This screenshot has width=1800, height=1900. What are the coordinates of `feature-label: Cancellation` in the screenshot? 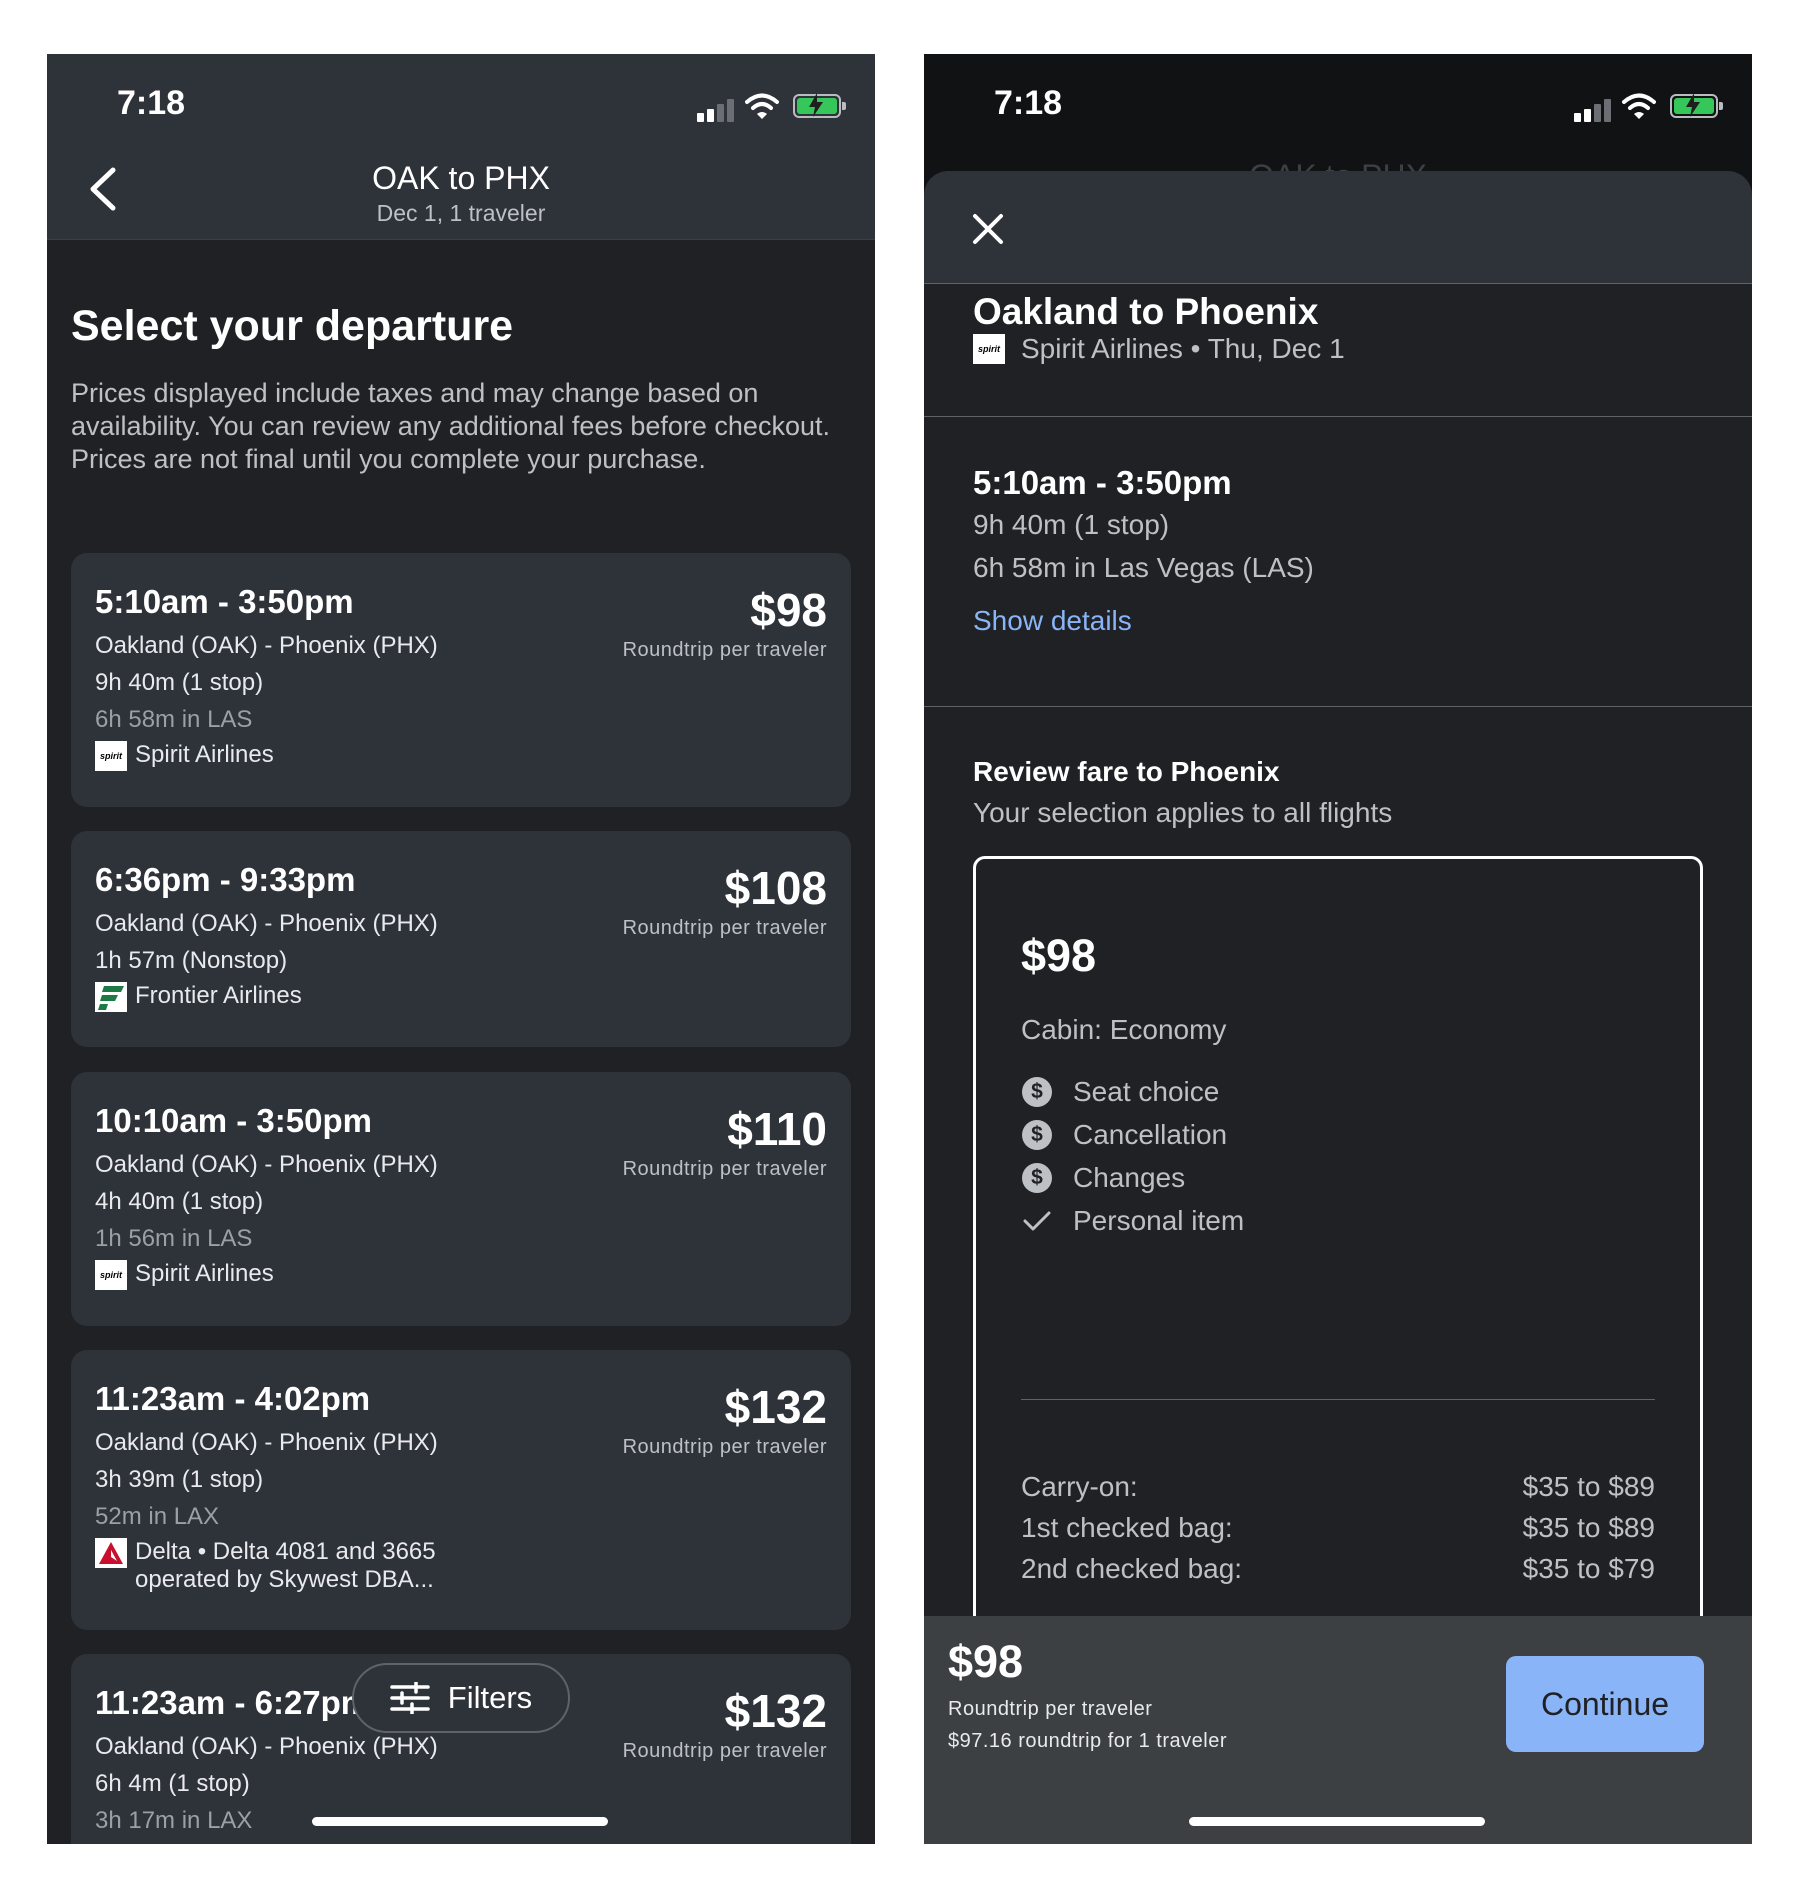 It's located at (1150, 1134).